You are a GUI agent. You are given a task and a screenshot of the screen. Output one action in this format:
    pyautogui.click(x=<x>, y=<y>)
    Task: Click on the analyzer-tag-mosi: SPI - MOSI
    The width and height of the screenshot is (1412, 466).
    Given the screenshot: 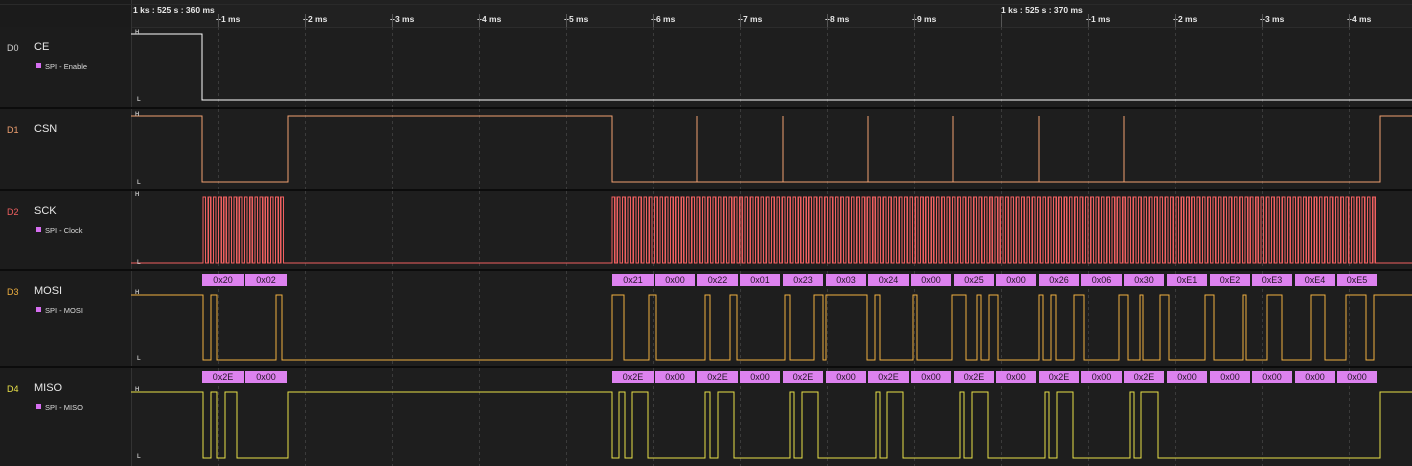 What is the action you would take?
    pyautogui.click(x=59, y=310)
    